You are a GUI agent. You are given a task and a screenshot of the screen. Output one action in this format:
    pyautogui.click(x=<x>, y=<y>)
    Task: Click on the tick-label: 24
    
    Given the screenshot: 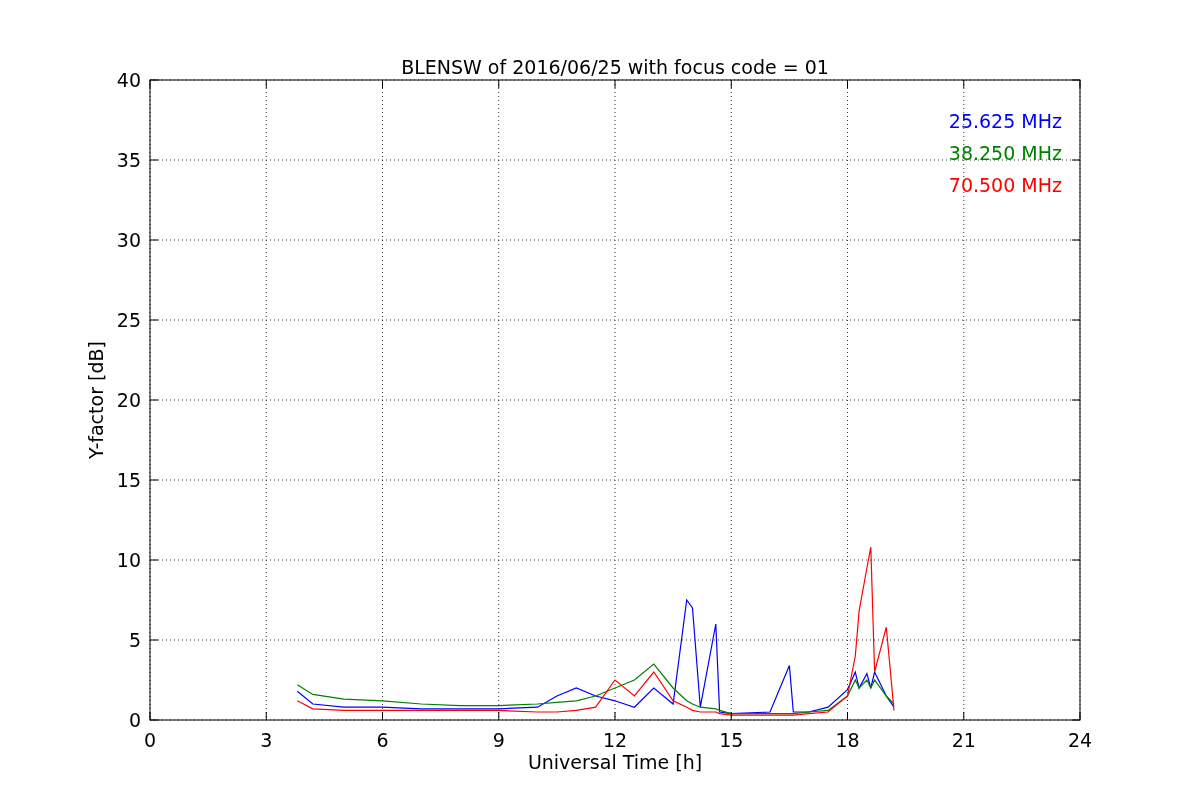 What is the action you would take?
    pyautogui.click(x=1080, y=740)
    